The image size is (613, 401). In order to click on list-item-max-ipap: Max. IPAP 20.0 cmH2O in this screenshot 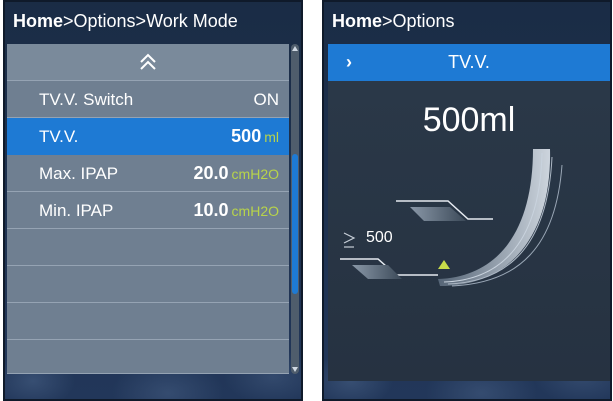, I will do `click(148, 173)`.